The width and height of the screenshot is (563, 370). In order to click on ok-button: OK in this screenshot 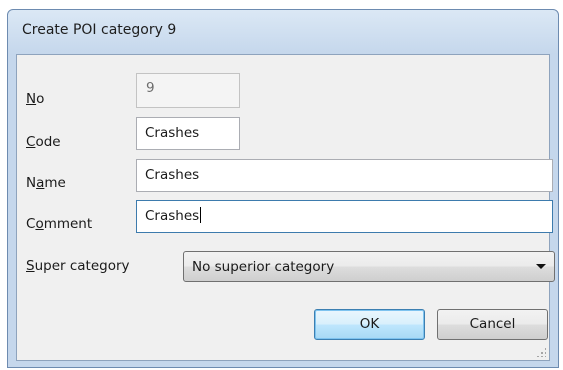, I will do `click(369, 324)`.